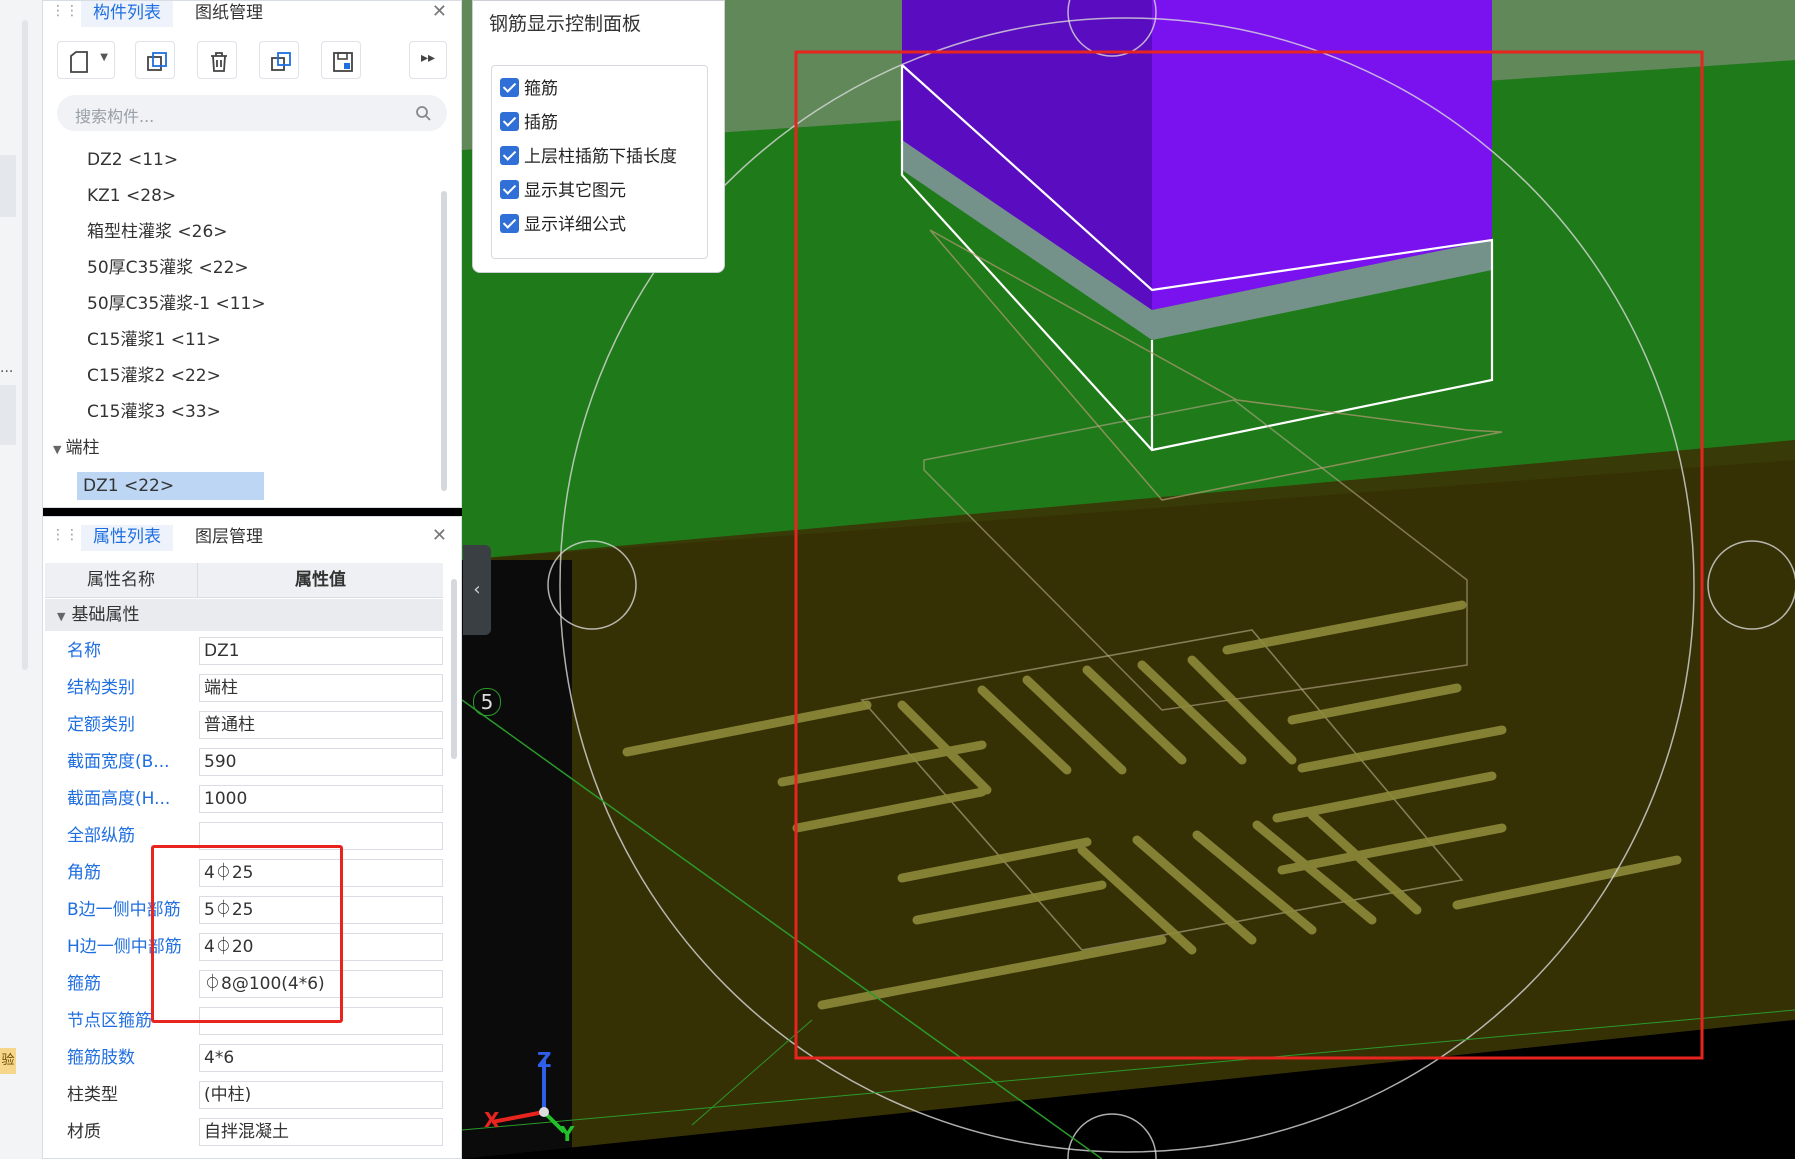 This screenshot has height=1159, width=1795. I want to click on list-item: 50厚C35灌浆-1 <11>, so click(176, 304).